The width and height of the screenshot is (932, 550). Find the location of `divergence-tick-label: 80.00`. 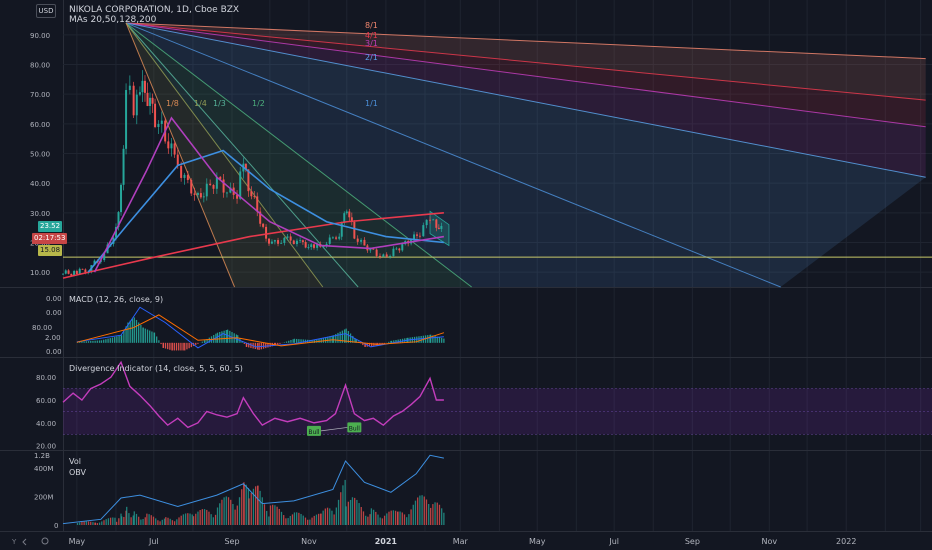

divergence-tick-label: 80.00 is located at coordinates (46, 378).